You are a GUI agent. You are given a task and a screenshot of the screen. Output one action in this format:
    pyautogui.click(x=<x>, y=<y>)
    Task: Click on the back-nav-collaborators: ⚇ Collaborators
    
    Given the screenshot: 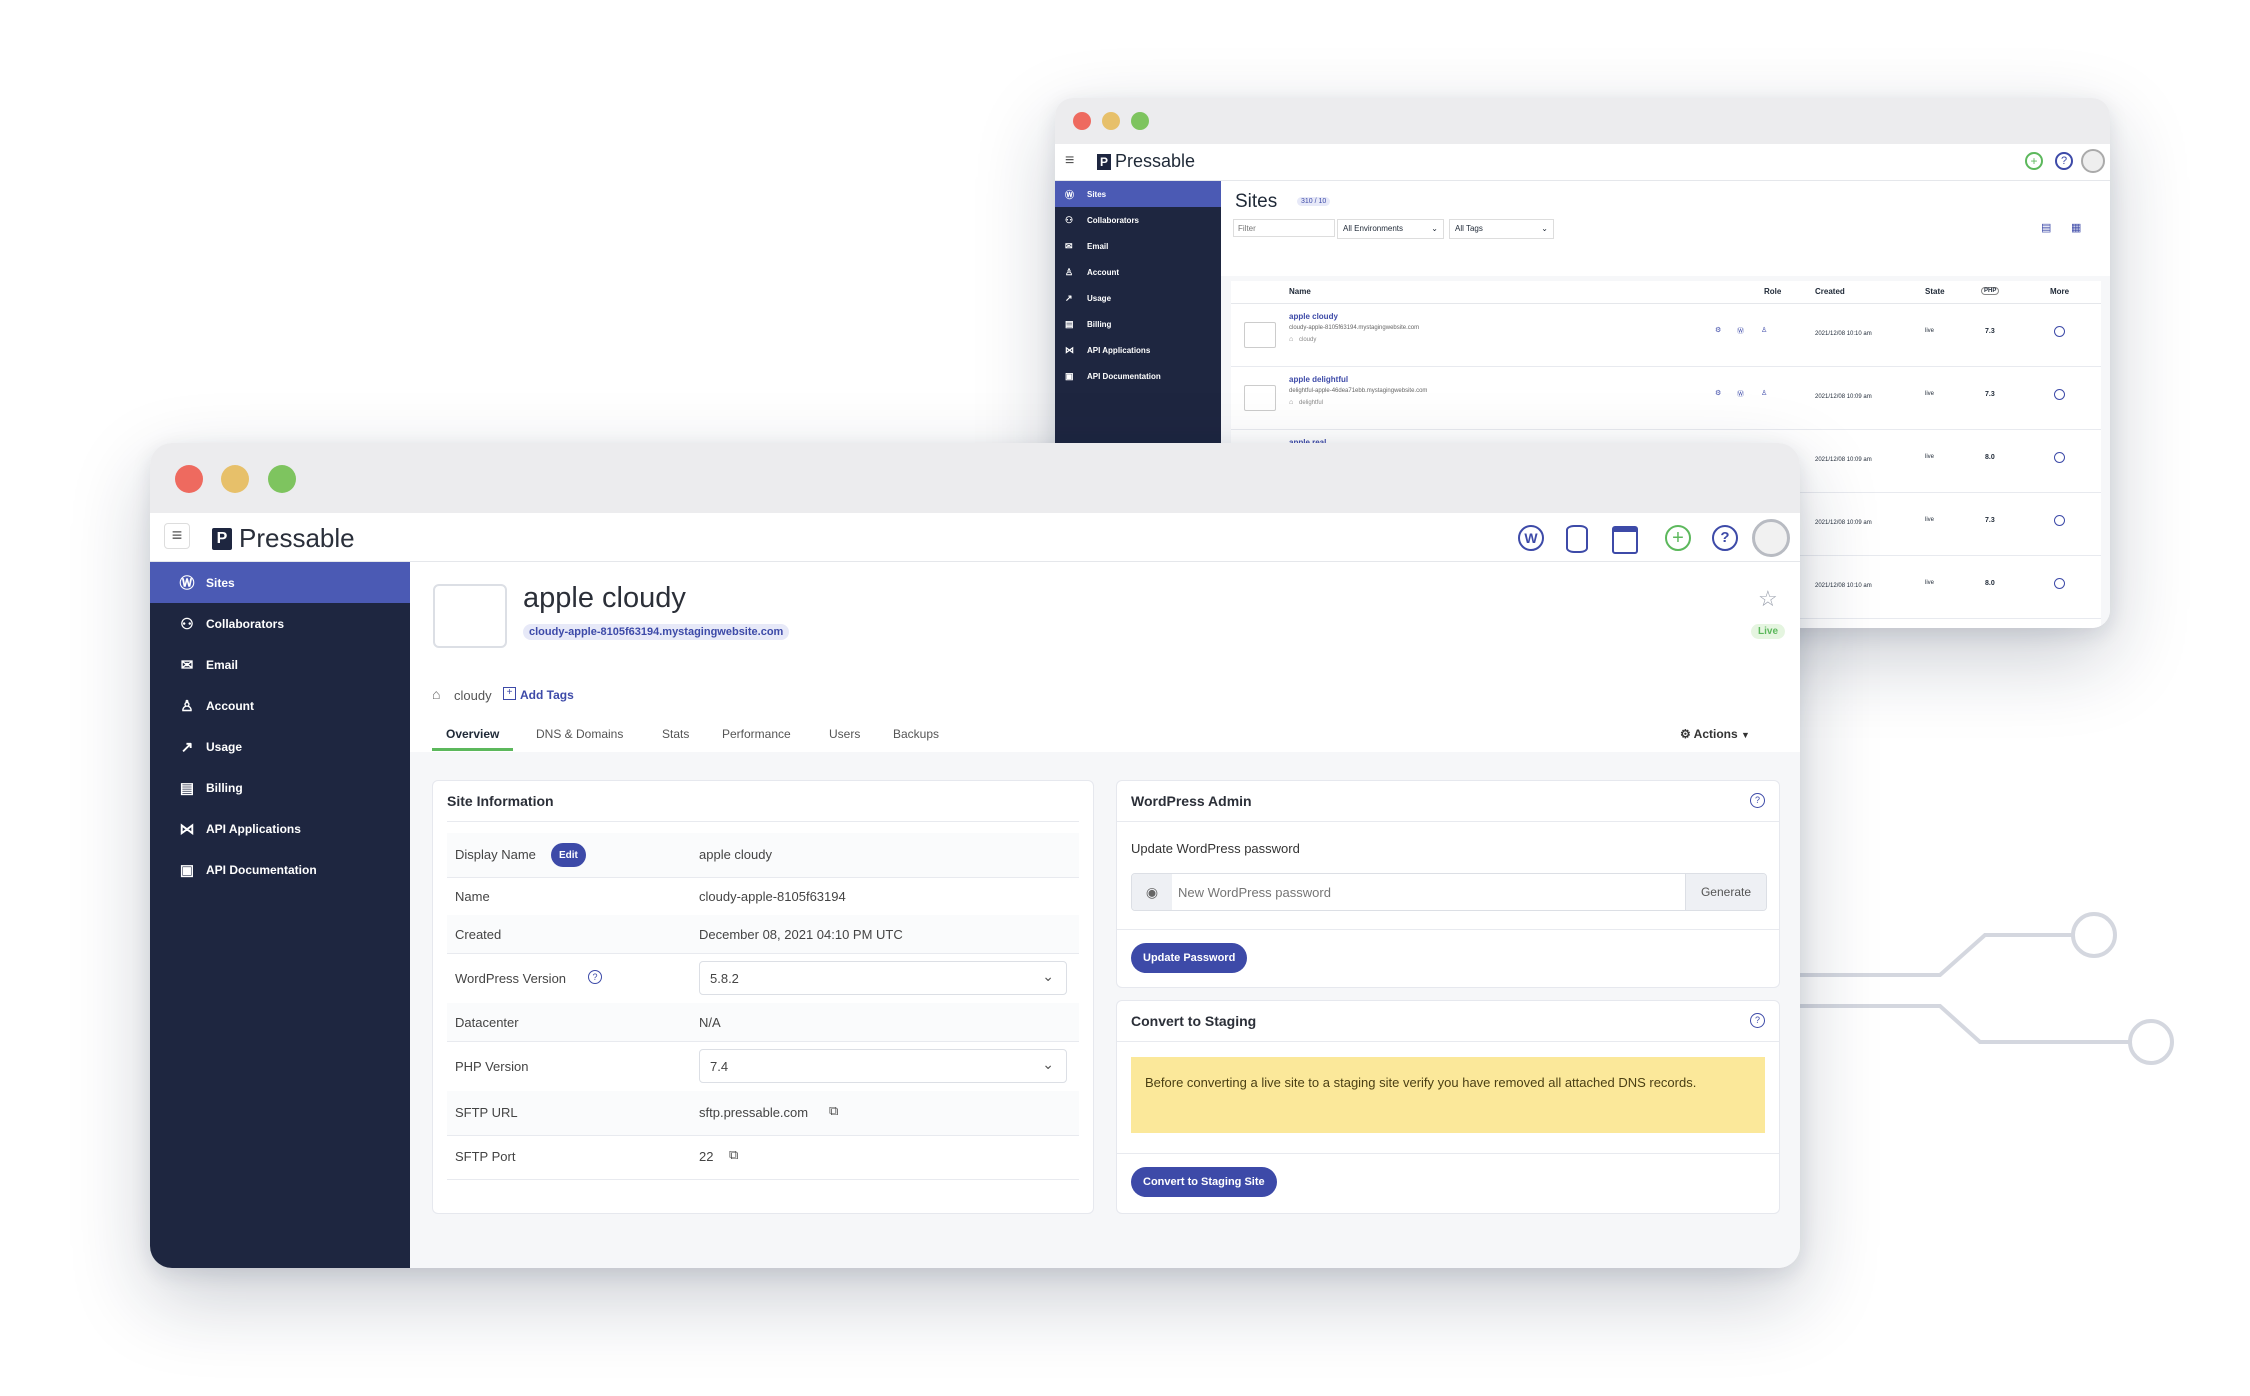 What is the action you would take?
    pyautogui.click(x=1138, y=220)
    